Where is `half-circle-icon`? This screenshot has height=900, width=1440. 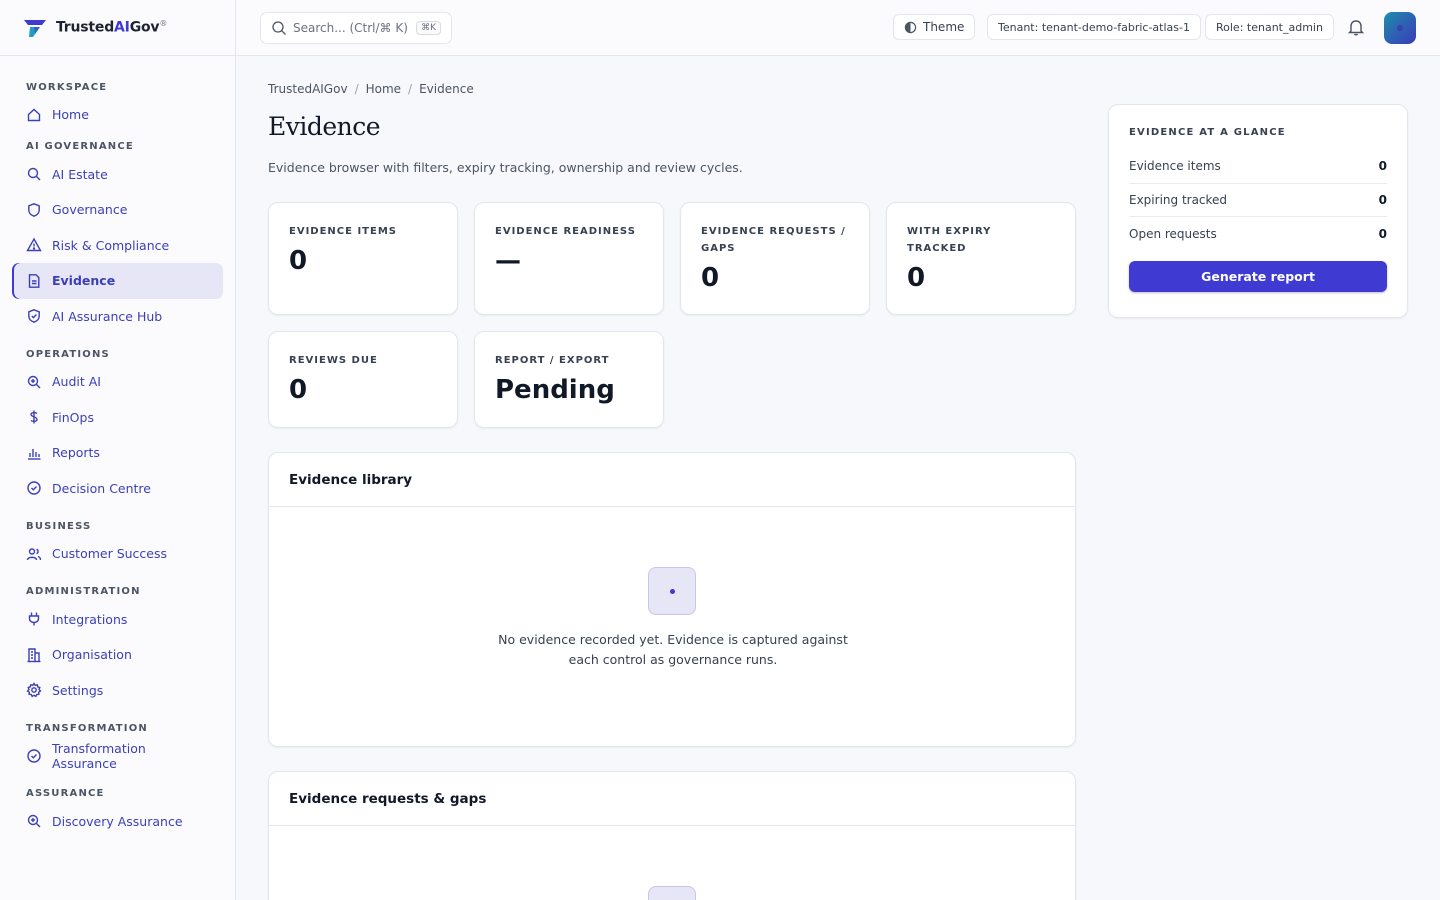 half-circle-icon is located at coordinates (910, 27).